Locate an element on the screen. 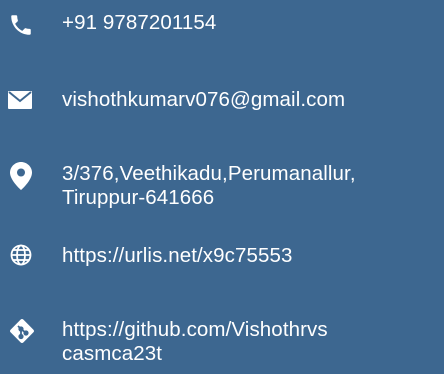 Image resolution: width=444 pixels, height=374 pixels. phone-number: +91 9787201154 is located at coordinates (252, 23).